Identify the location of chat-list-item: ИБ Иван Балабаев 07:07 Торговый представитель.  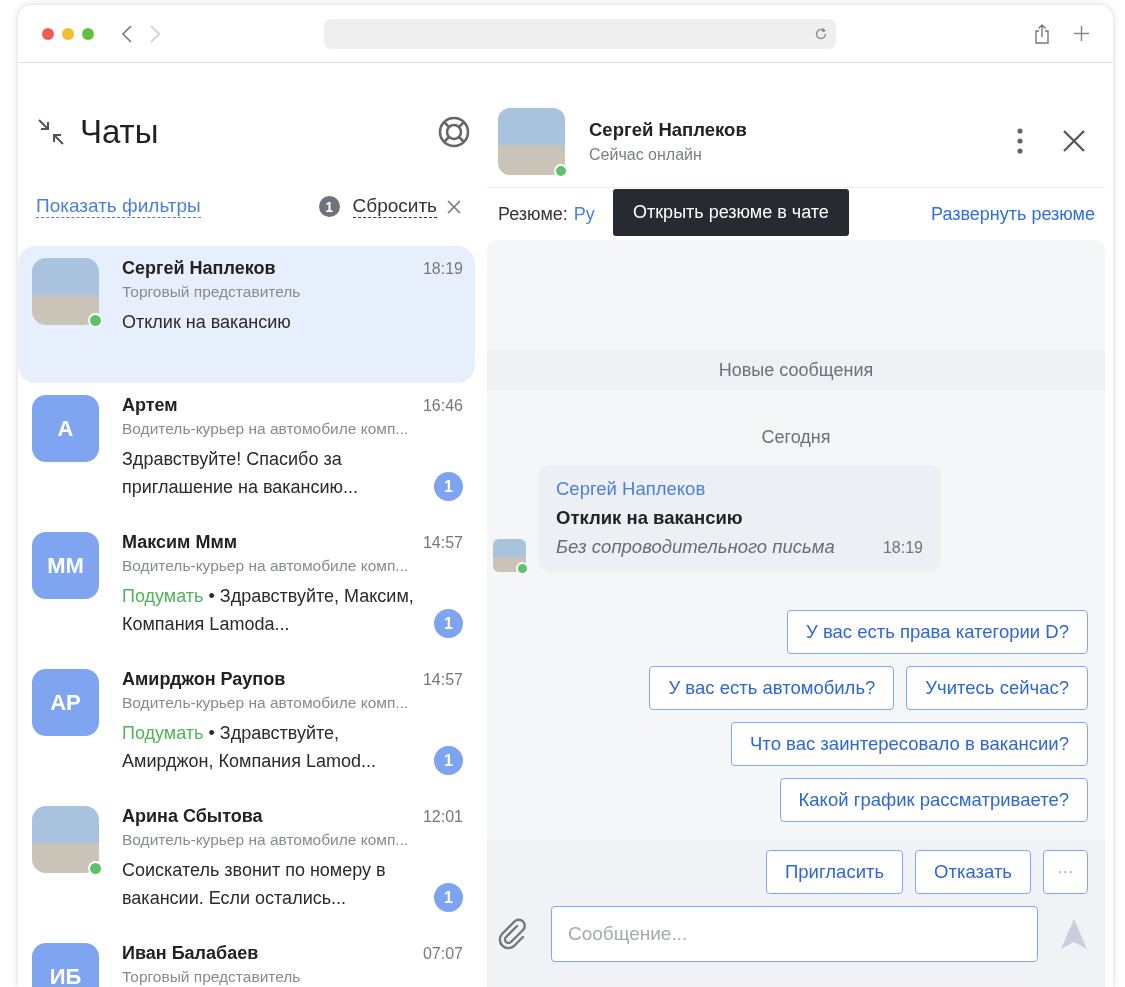
(246, 959).